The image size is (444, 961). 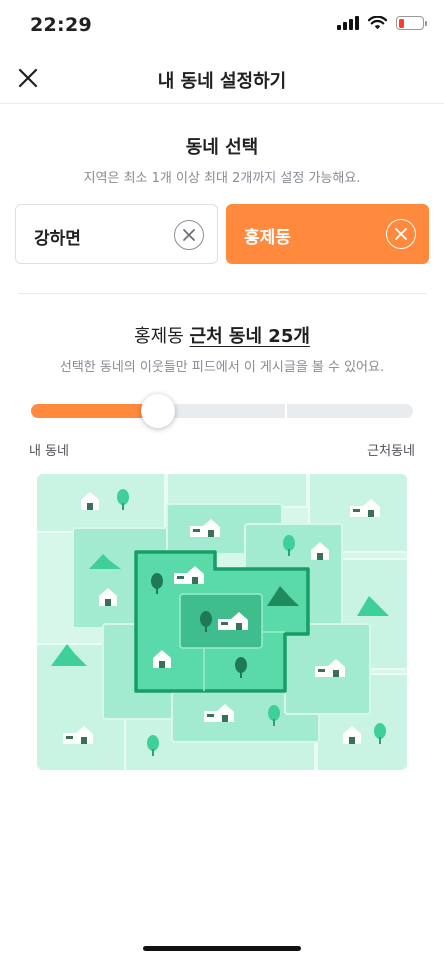 What do you see at coordinates (116, 234) in the screenshot?
I see `area-chip-gangha: 강하면` at bounding box center [116, 234].